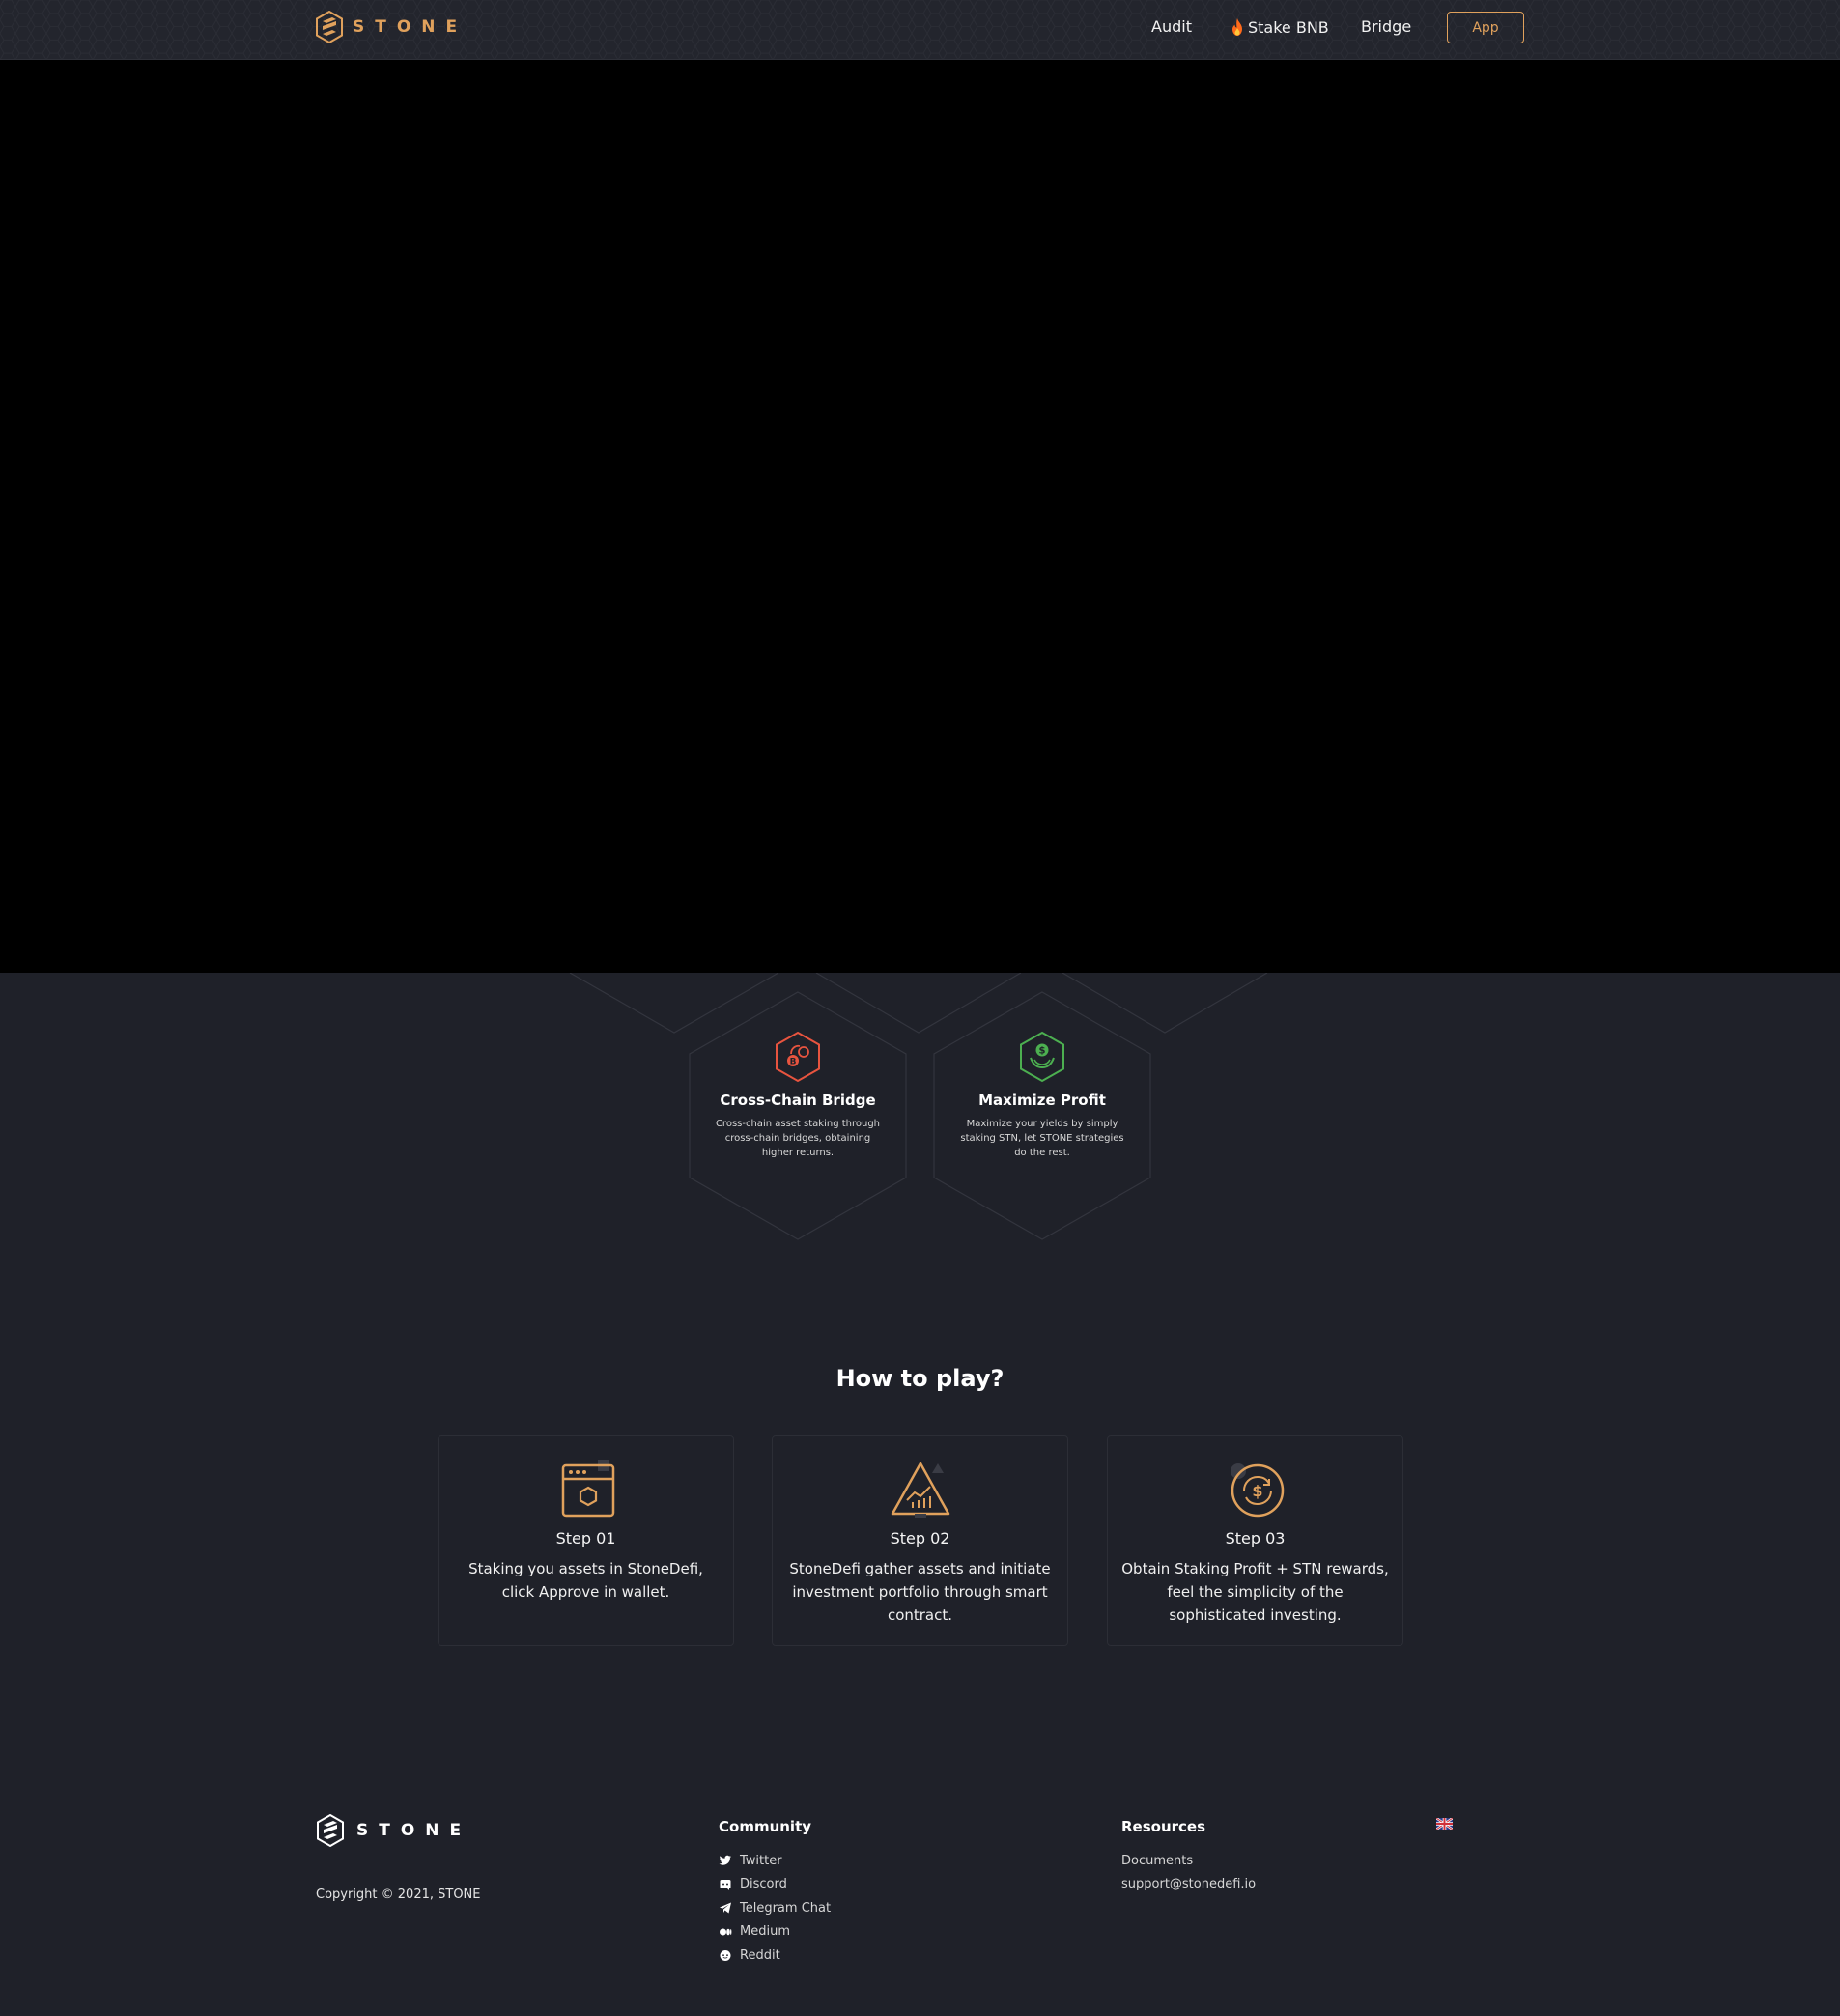  What do you see at coordinates (765, 1826) in the screenshot?
I see `community-heading: Community` at bounding box center [765, 1826].